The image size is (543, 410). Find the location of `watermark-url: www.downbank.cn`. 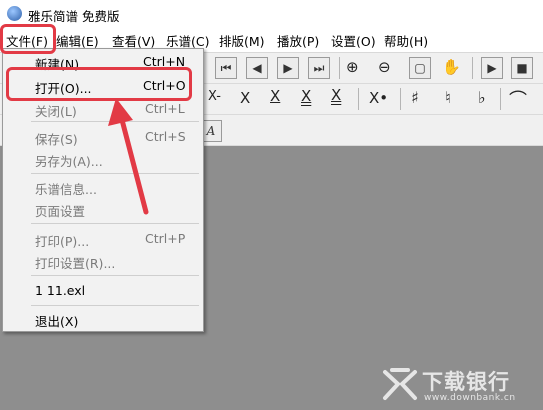

watermark-url: www.downbank.cn is located at coordinates (470, 398).